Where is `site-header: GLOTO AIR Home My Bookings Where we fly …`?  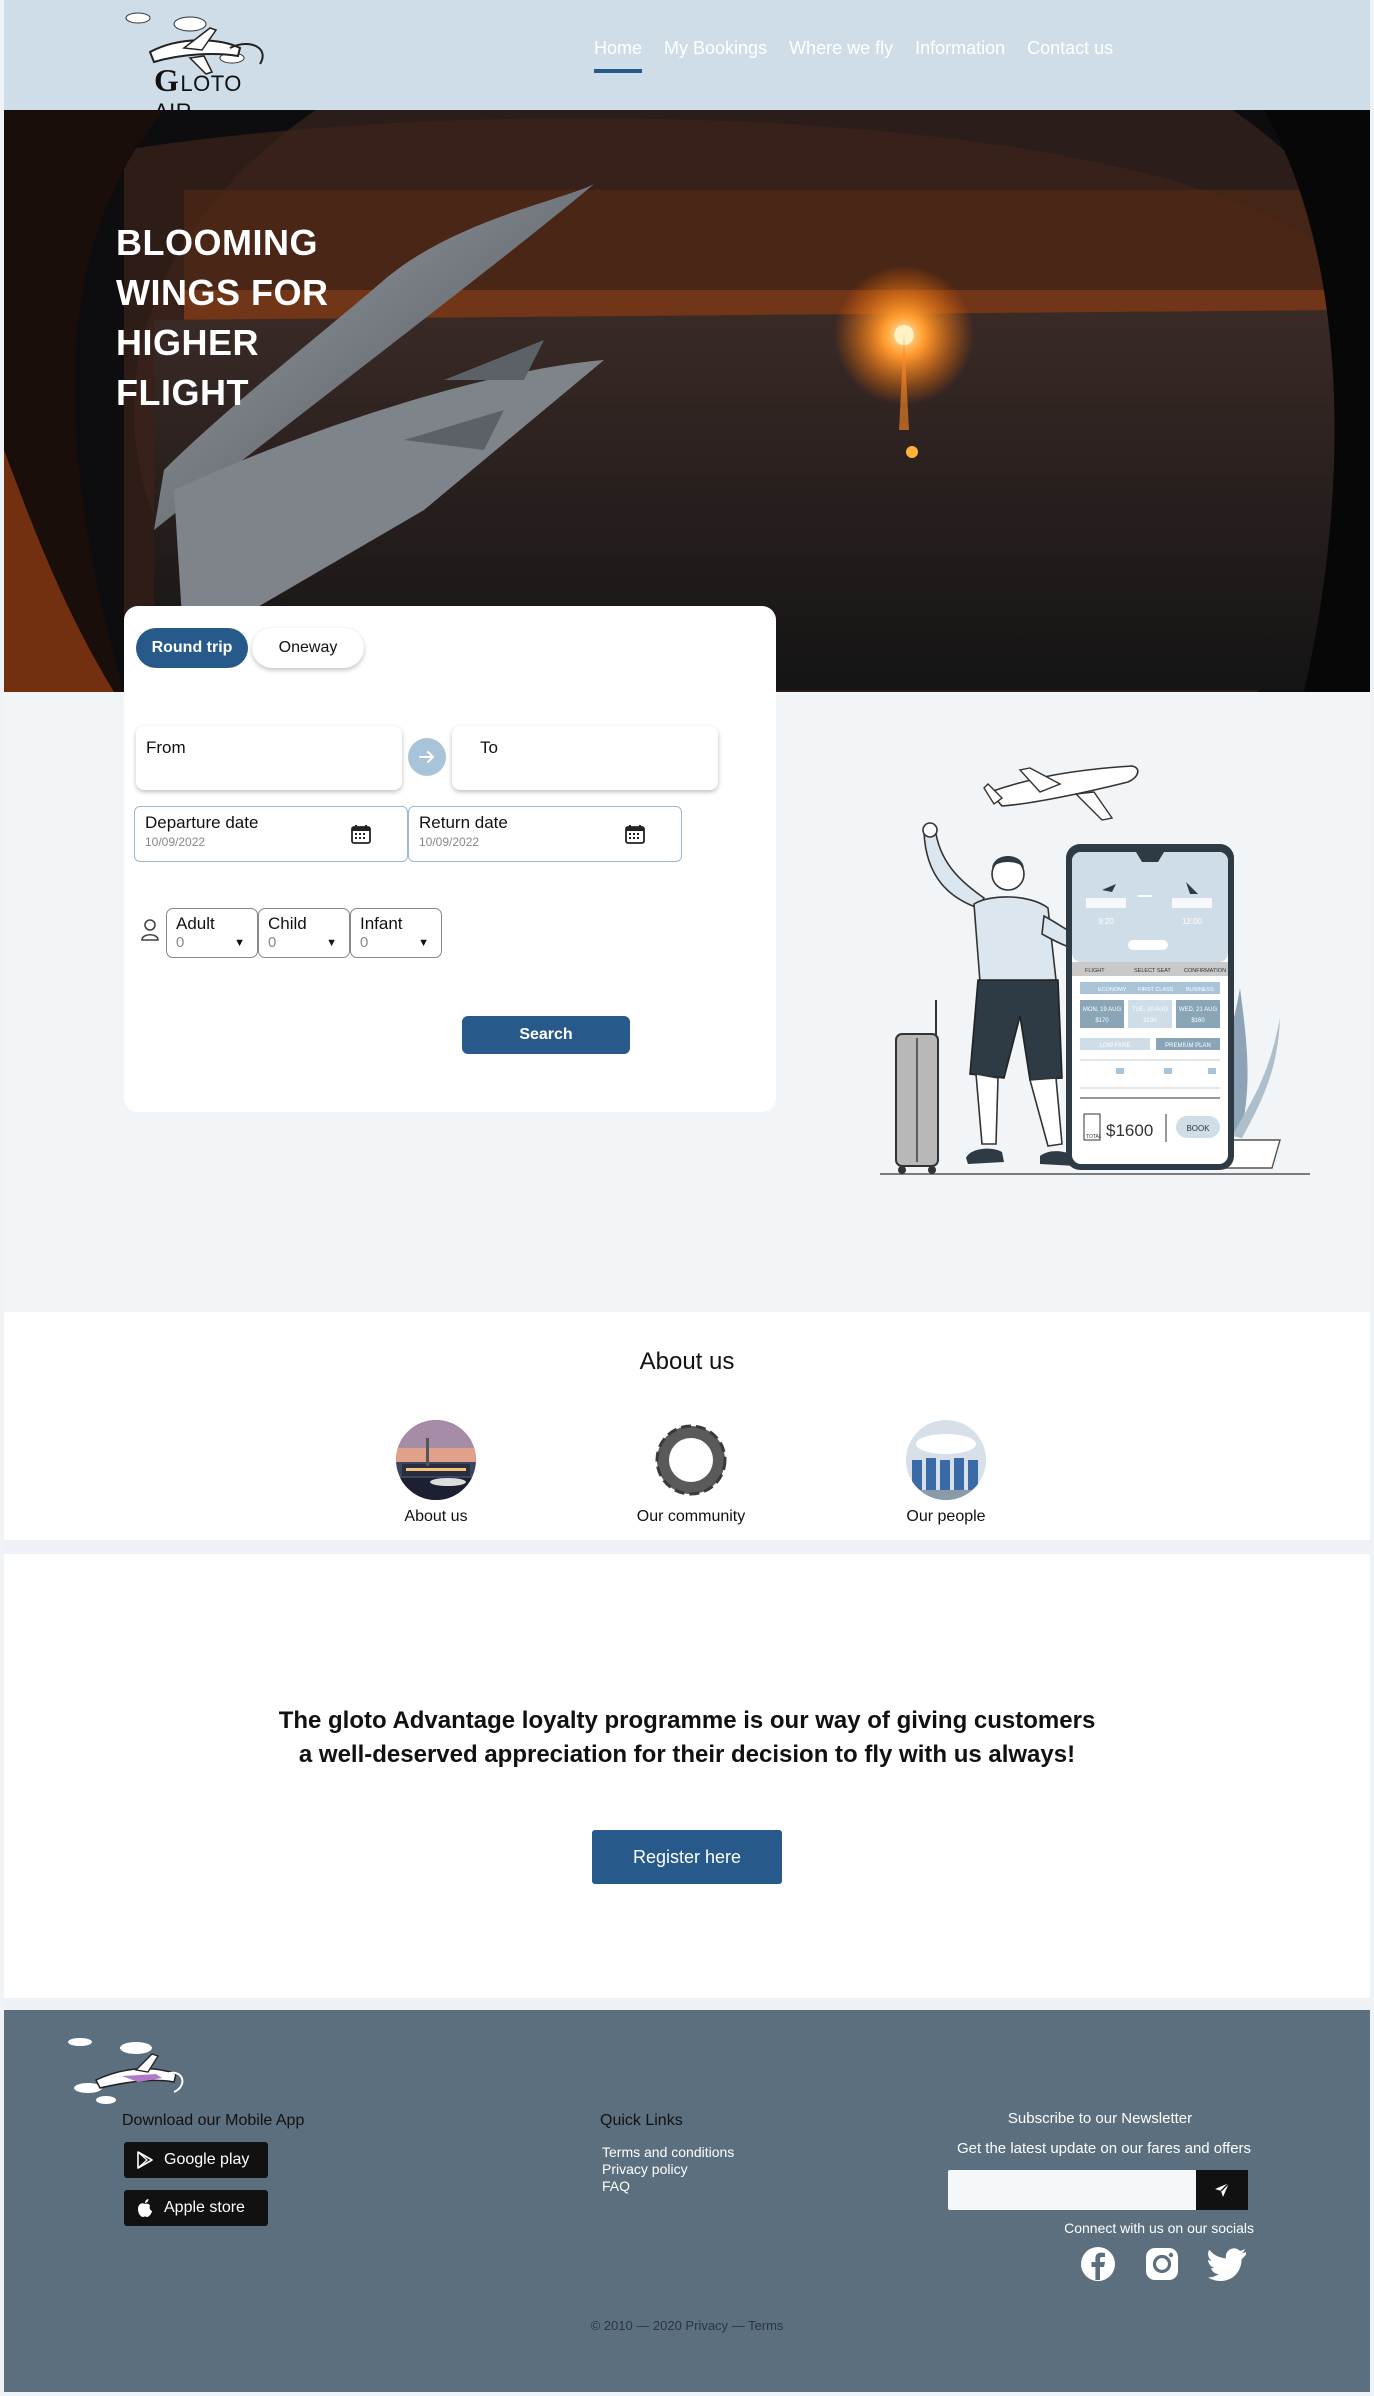
site-header: GLOTO AIR Home My Bookings Where we fly … is located at coordinates (687, 62).